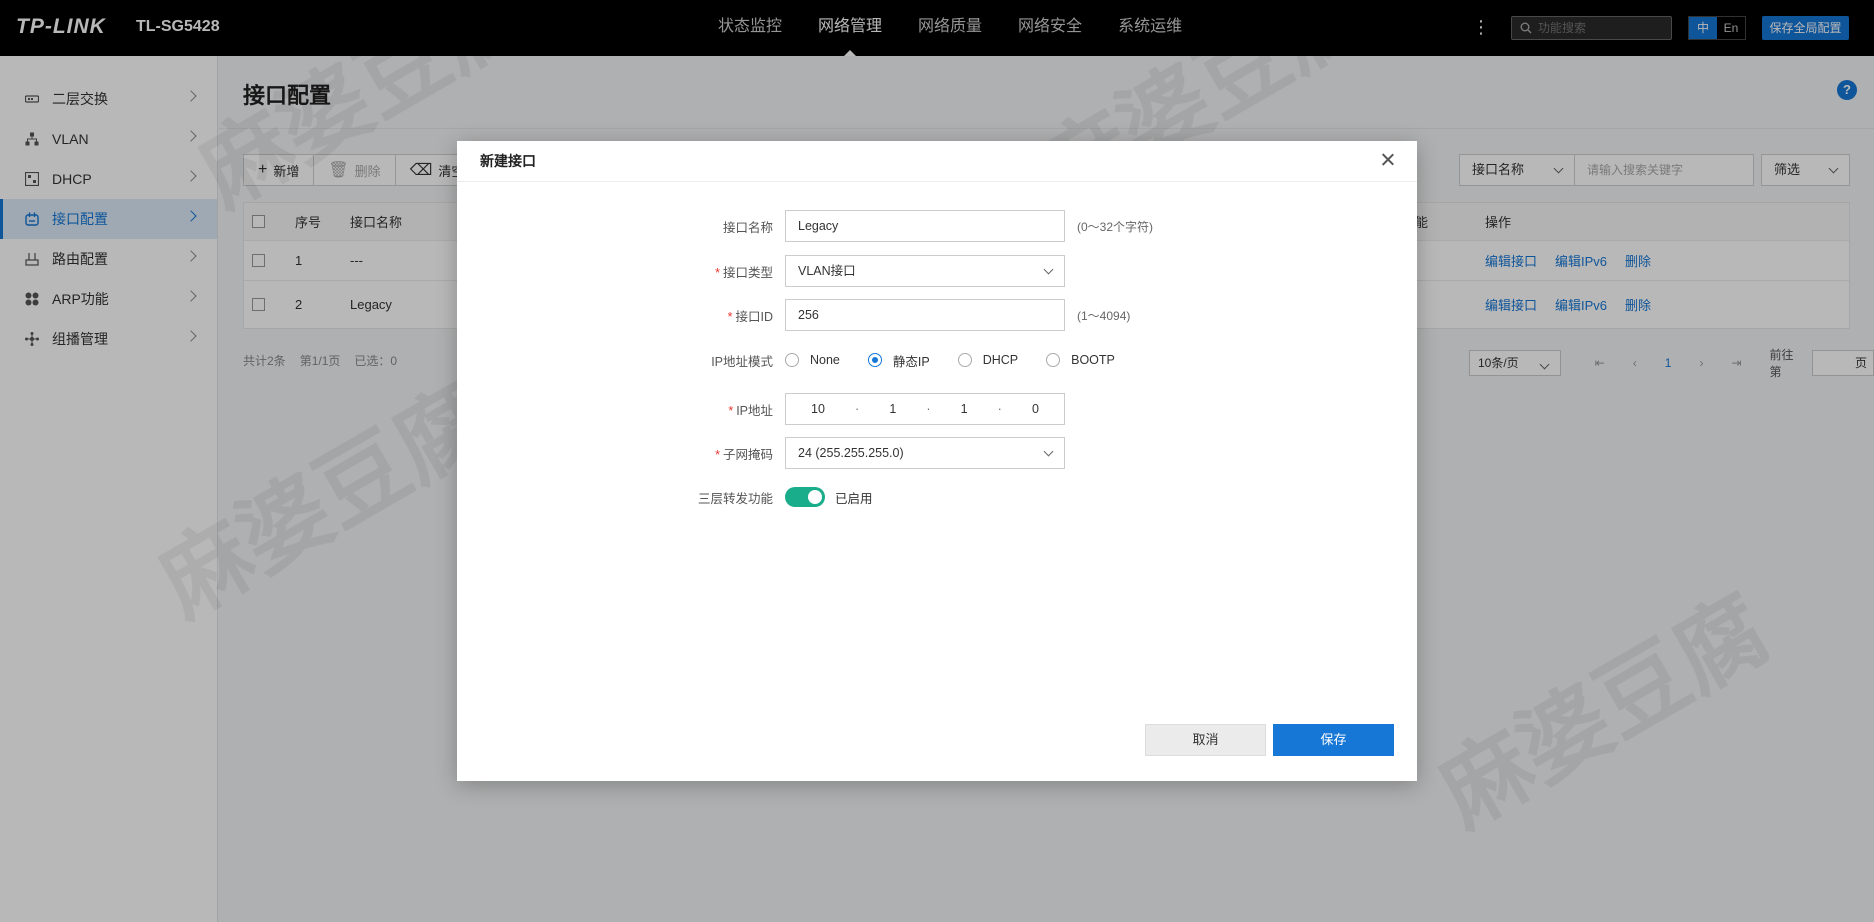  Describe the element at coordinates (851, 453) in the screenshot. I see `subnet-mask-value: 24 (255.255.255.0)` at that location.